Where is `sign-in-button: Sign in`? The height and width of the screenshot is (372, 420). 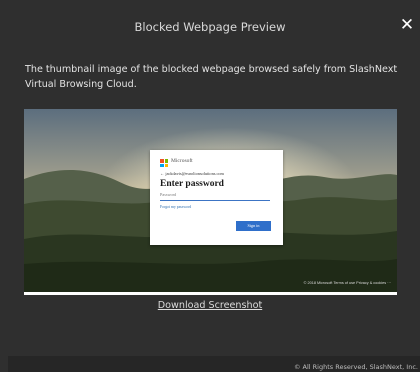
sign-in-button: Sign in is located at coordinates (253, 226).